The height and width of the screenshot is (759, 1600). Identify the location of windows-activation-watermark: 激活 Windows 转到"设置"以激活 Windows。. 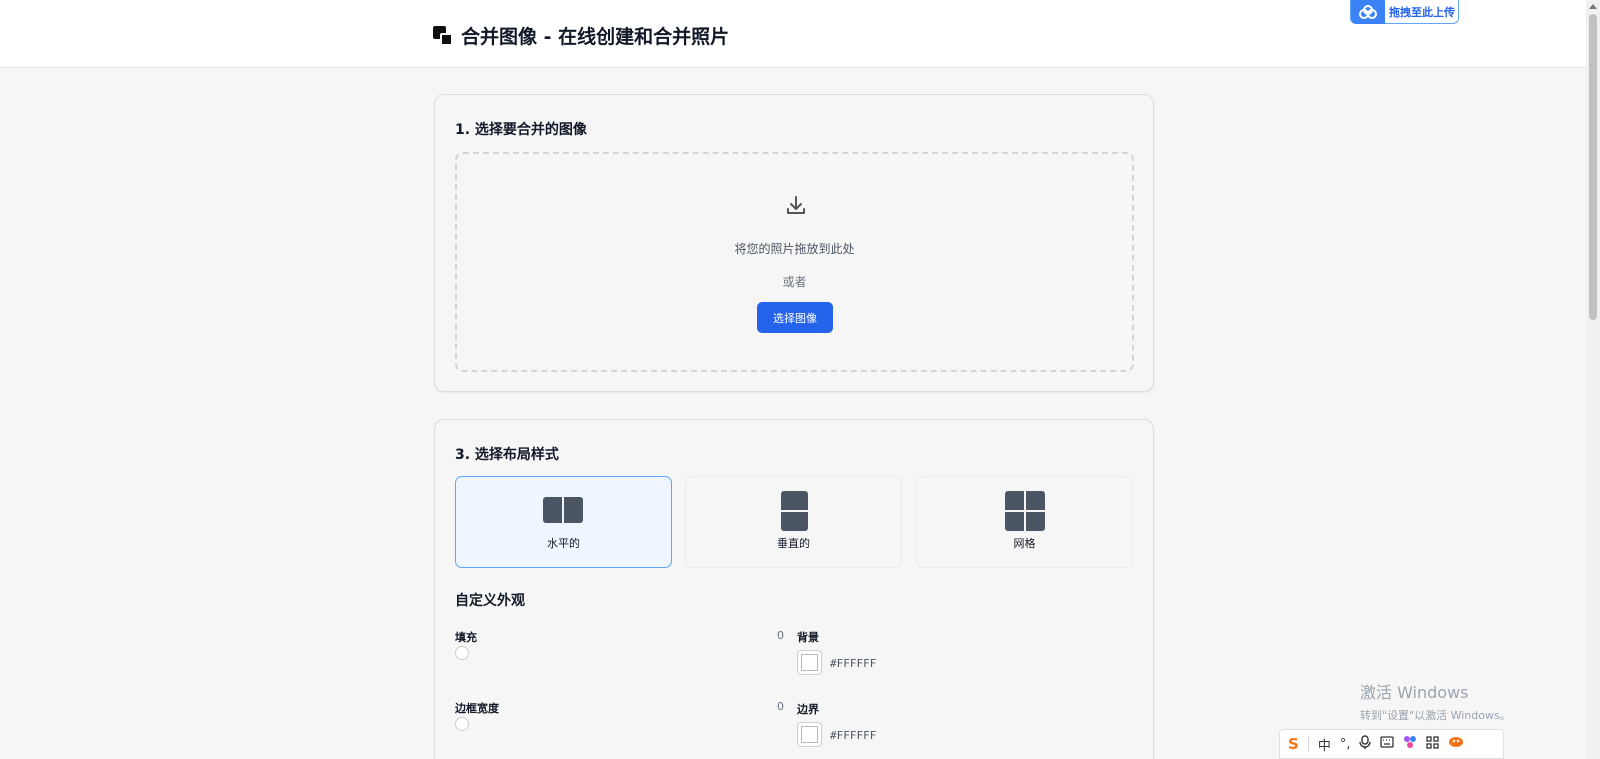
(1435, 701).